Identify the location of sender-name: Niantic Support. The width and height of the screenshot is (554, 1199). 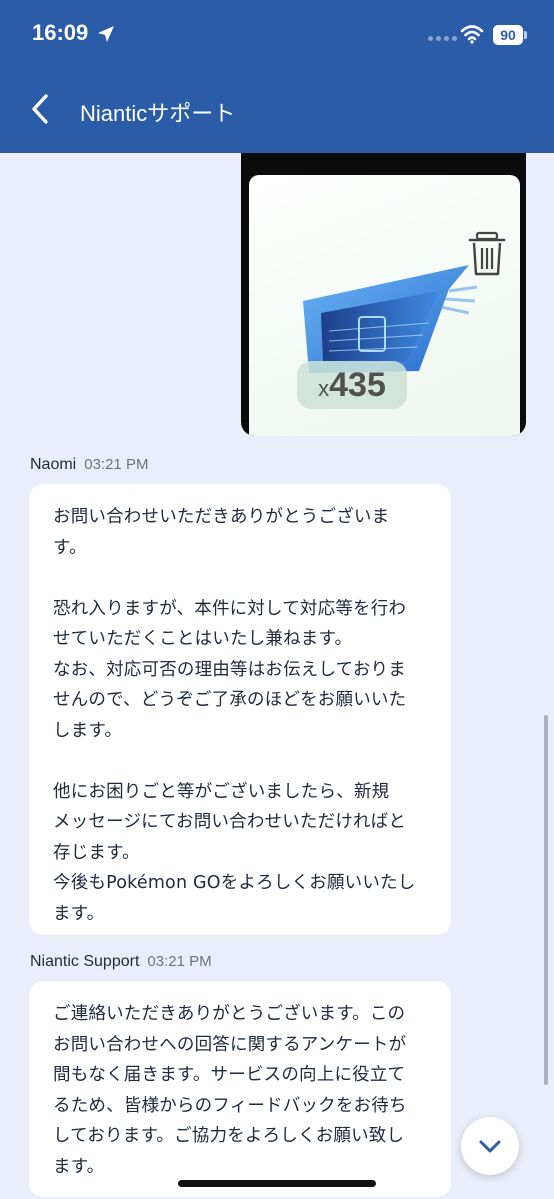
(85, 961).